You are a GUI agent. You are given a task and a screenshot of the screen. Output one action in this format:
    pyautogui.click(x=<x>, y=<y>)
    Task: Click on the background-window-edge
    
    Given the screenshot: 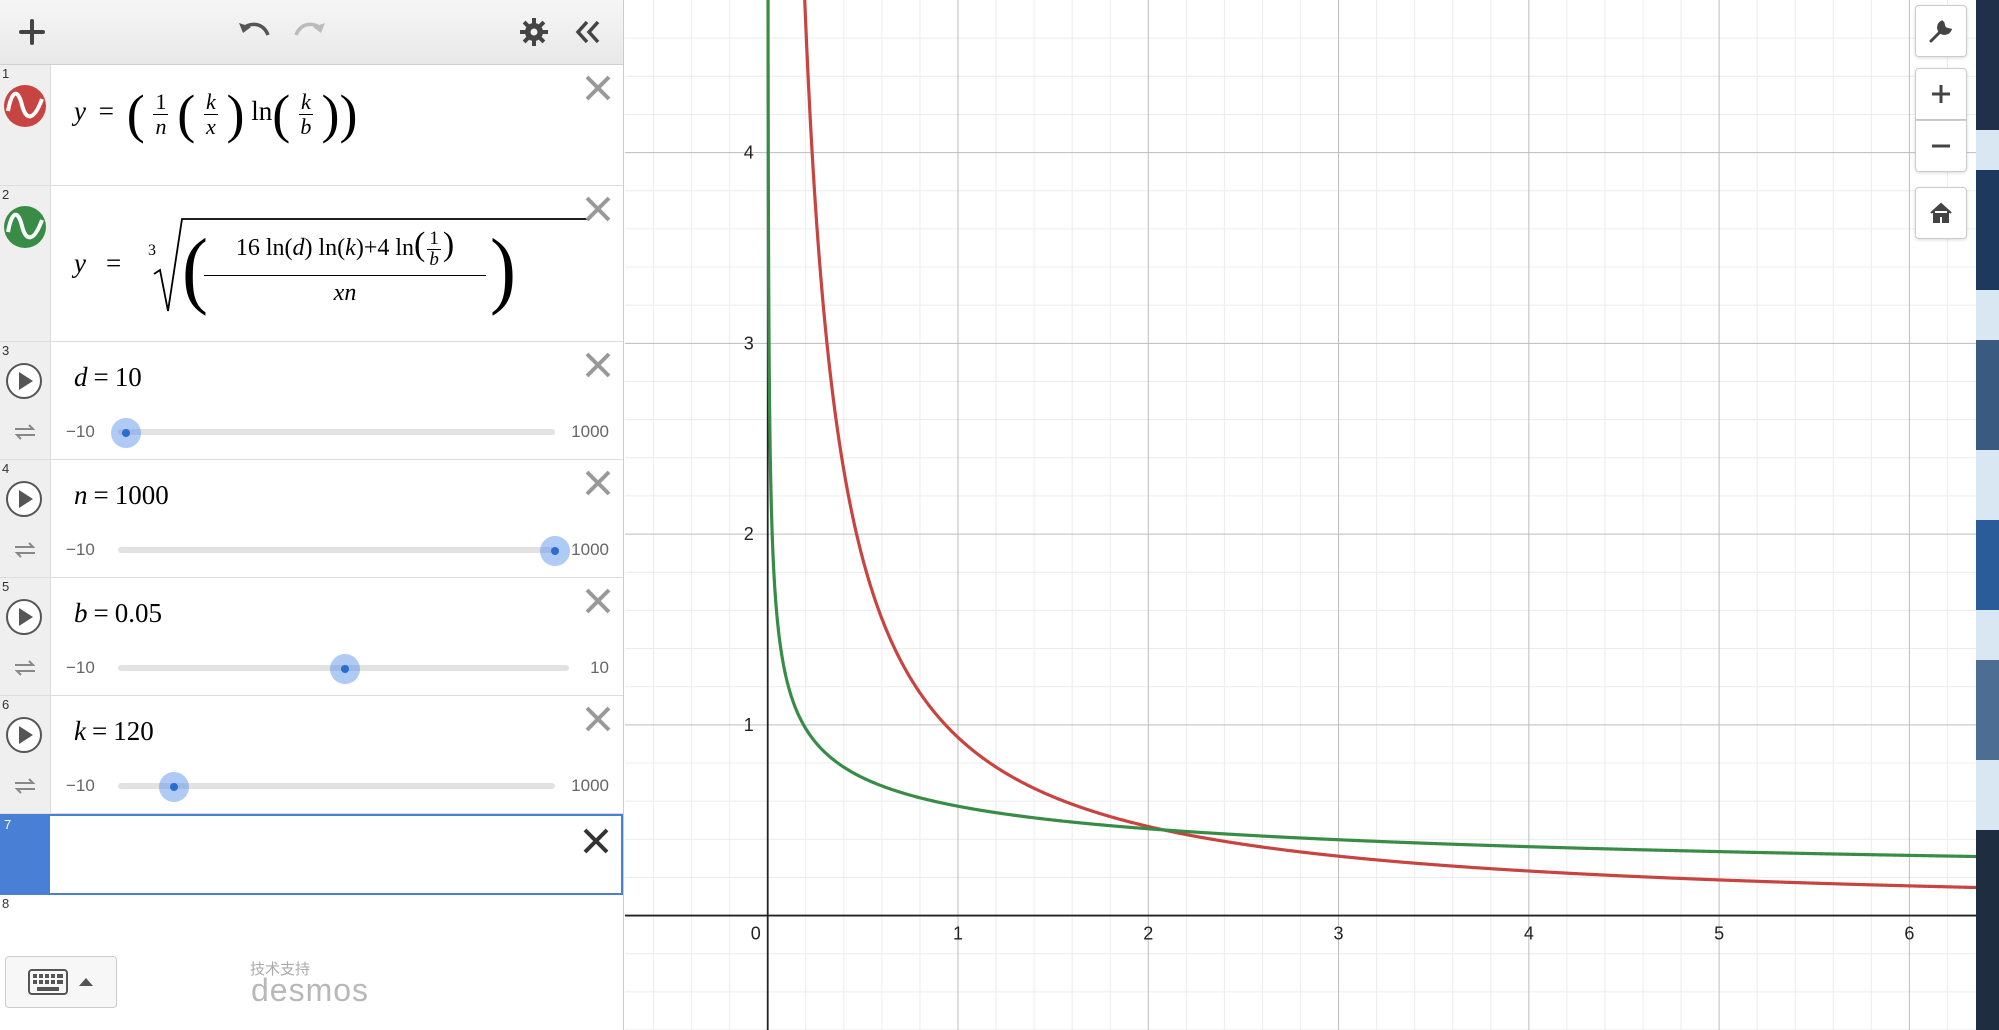 What is the action you would take?
    pyautogui.click(x=1987, y=515)
    